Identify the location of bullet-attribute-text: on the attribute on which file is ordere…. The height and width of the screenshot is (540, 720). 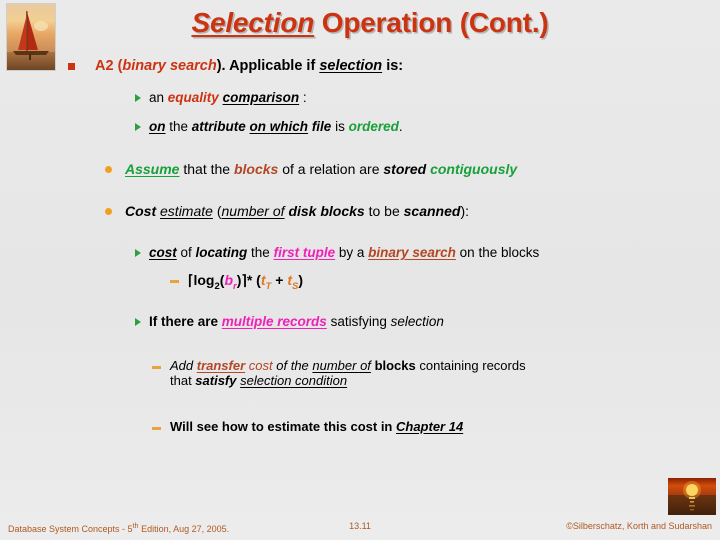
(422, 126).